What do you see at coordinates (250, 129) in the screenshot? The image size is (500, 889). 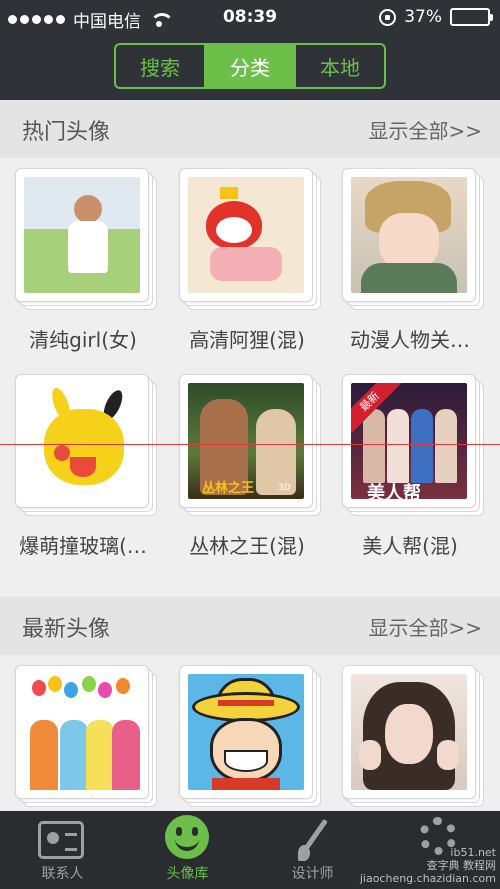 I see `hot-section-header: 热门头像 显示全部>>` at bounding box center [250, 129].